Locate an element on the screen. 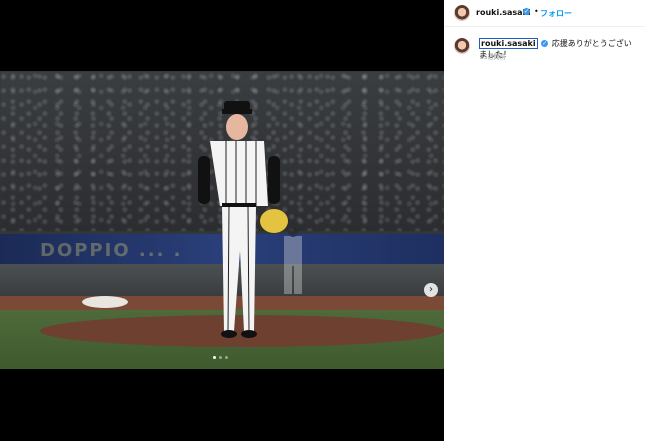 This screenshot has height=441, width=645. carousel-indicators is located at coordinates (220, 357).